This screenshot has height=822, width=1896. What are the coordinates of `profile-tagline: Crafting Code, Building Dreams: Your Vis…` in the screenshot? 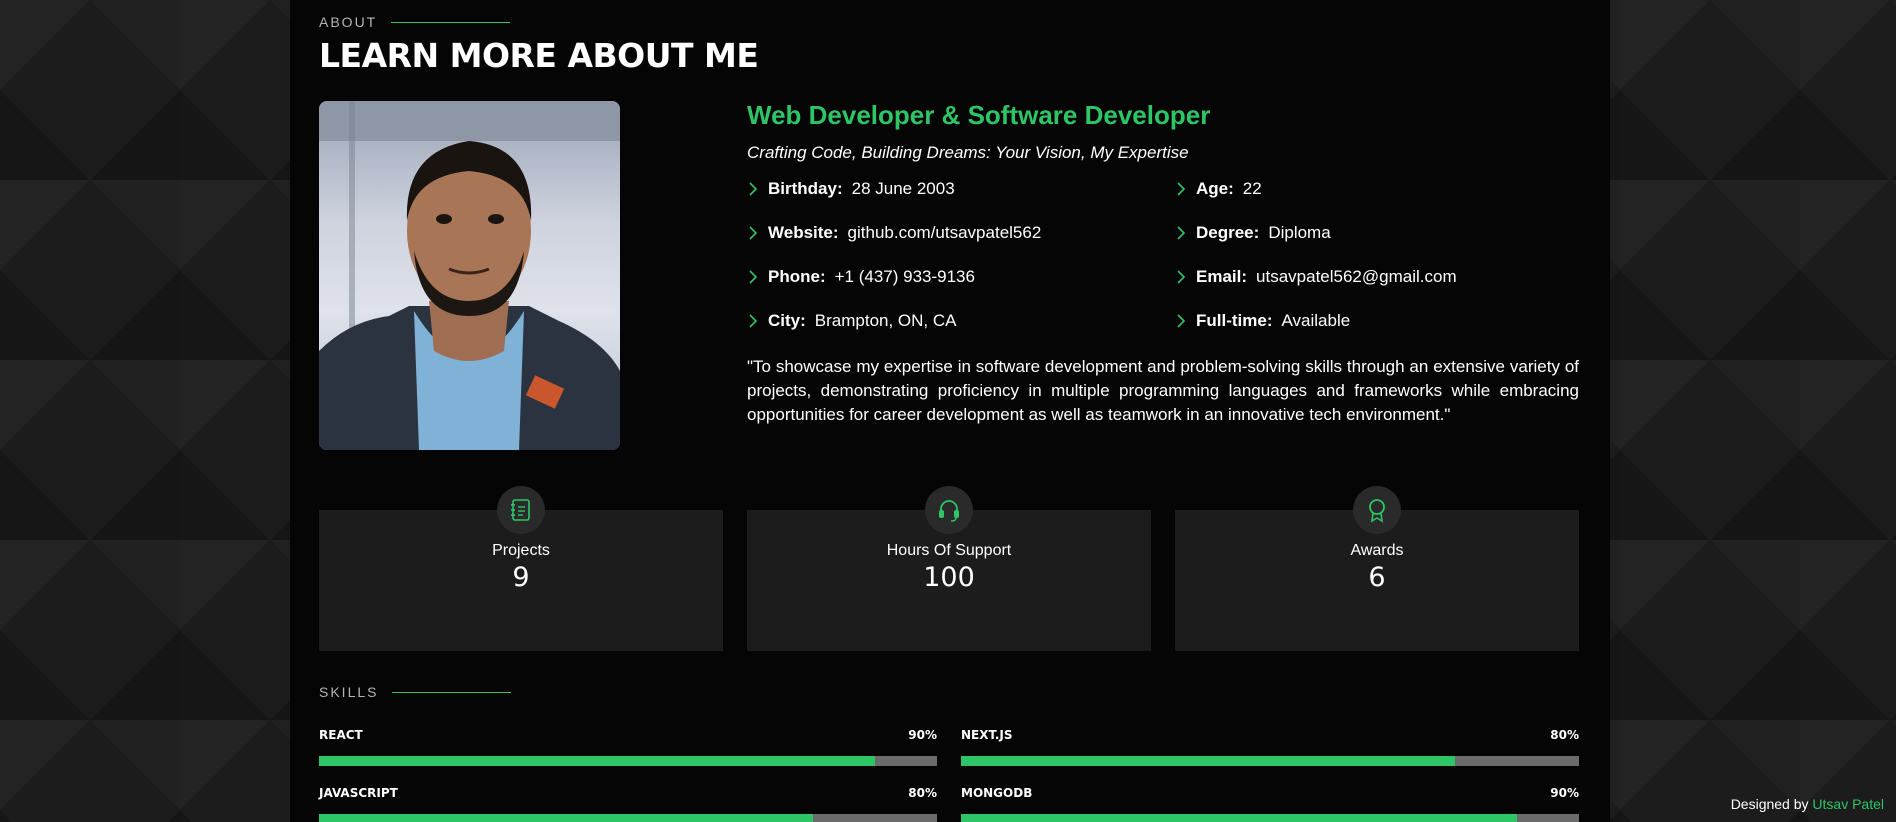 It's located at (968, 152).